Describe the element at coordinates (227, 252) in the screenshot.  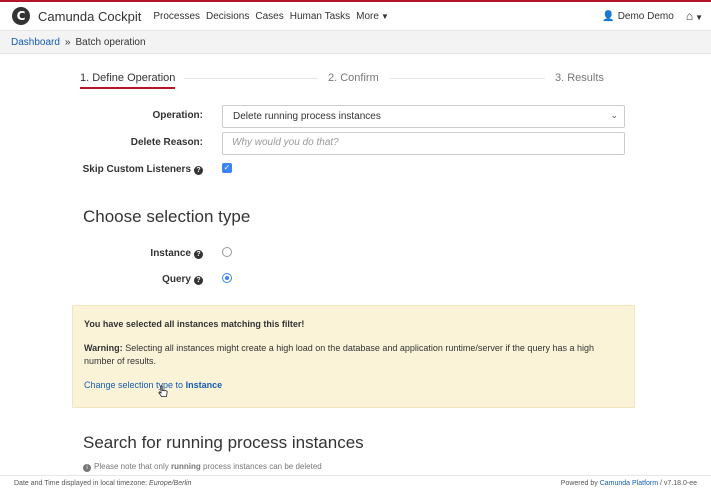
I see `instance-radio` at that location.